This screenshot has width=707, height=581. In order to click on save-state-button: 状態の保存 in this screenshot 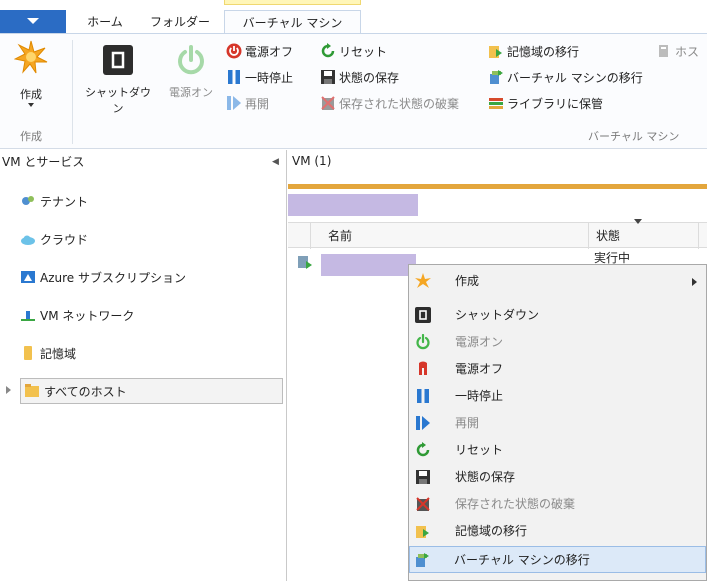, I will do `click(359, 78)`.